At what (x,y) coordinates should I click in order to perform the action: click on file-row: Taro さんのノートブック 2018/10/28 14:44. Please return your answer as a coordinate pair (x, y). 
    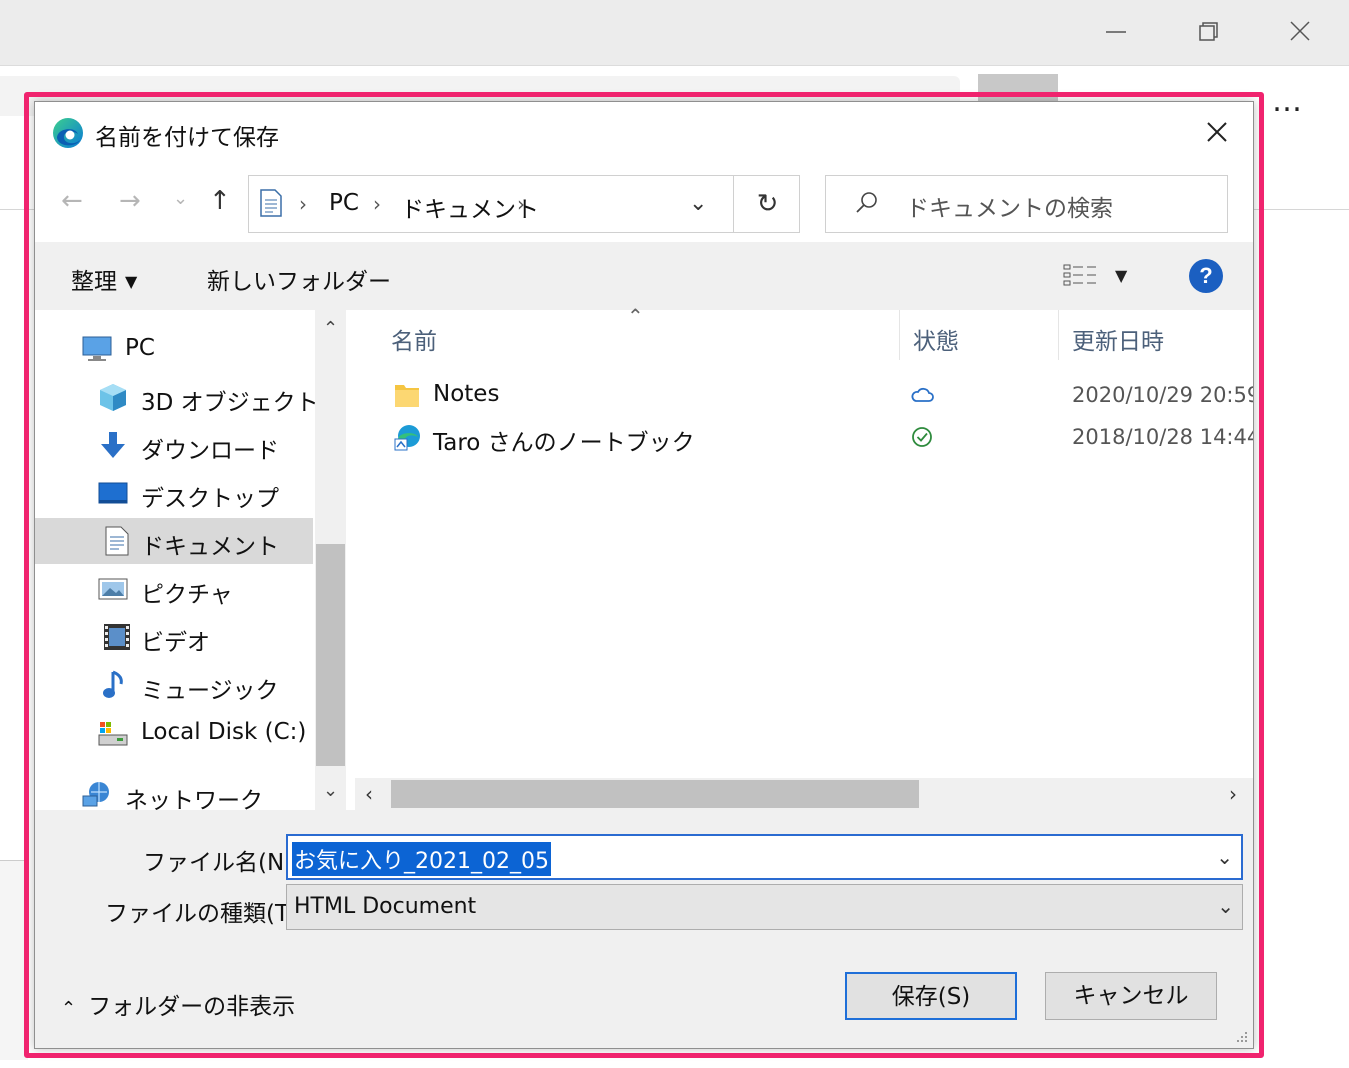
    Looking at the image, I should click on (804, 437).